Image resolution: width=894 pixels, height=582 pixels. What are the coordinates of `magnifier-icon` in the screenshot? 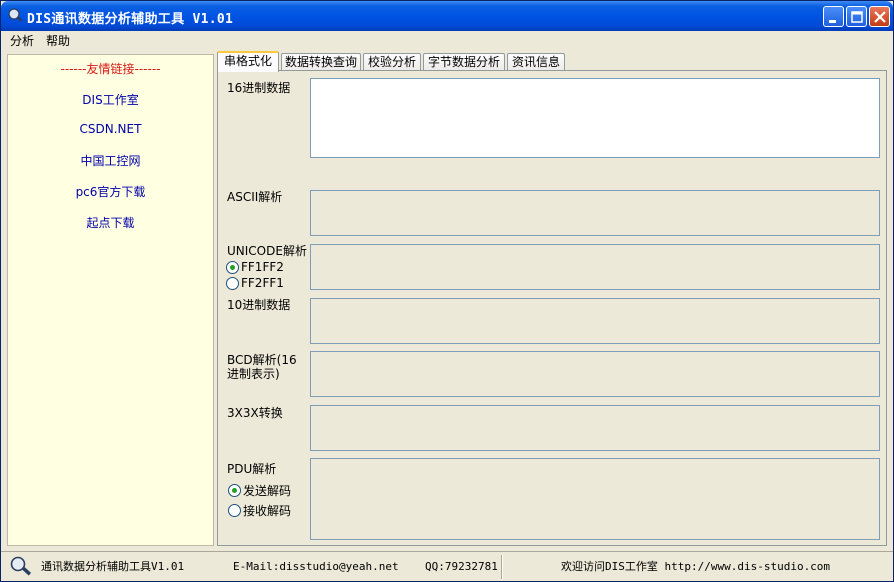 It's located at (21, 567).